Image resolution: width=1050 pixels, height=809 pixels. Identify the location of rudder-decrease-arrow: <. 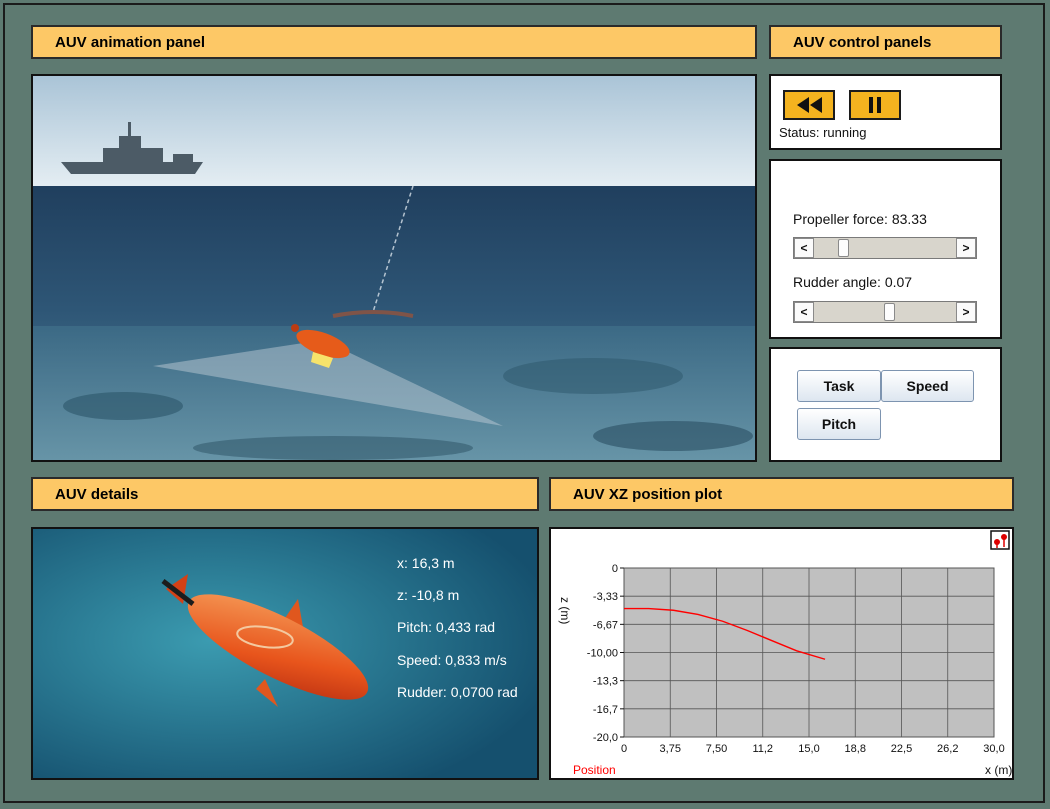
(804, 312).